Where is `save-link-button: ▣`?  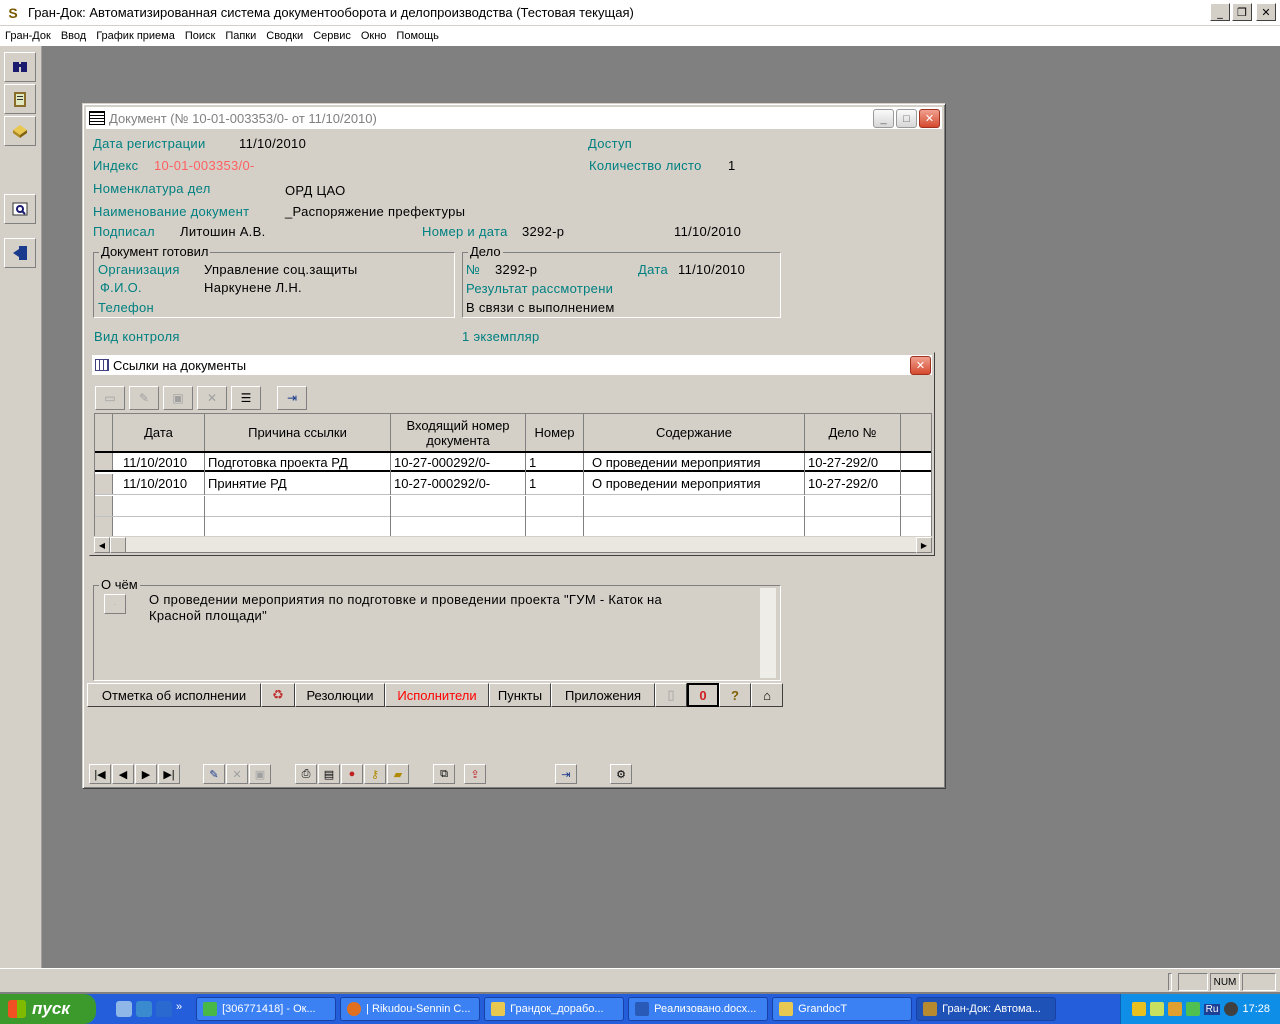
save-link-button: ▣ is located at coordinates (178, 398).